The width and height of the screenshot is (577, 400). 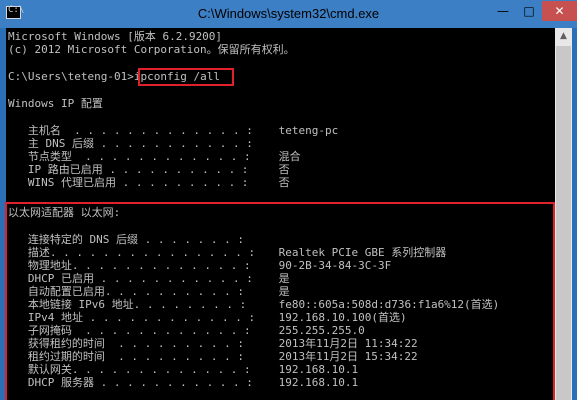 I want to click on banner-line: Microsoft Windows [版本 6.2.9200], so click(x=115, y=36).